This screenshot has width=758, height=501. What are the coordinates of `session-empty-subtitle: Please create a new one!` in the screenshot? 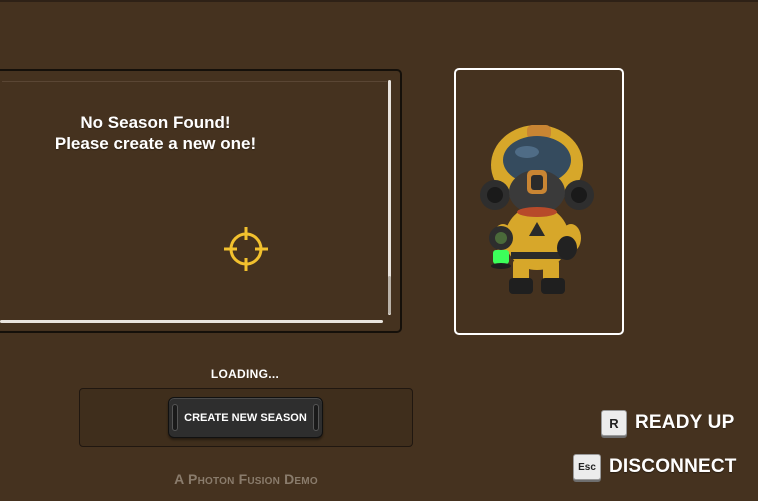 It's located at (155, 143).